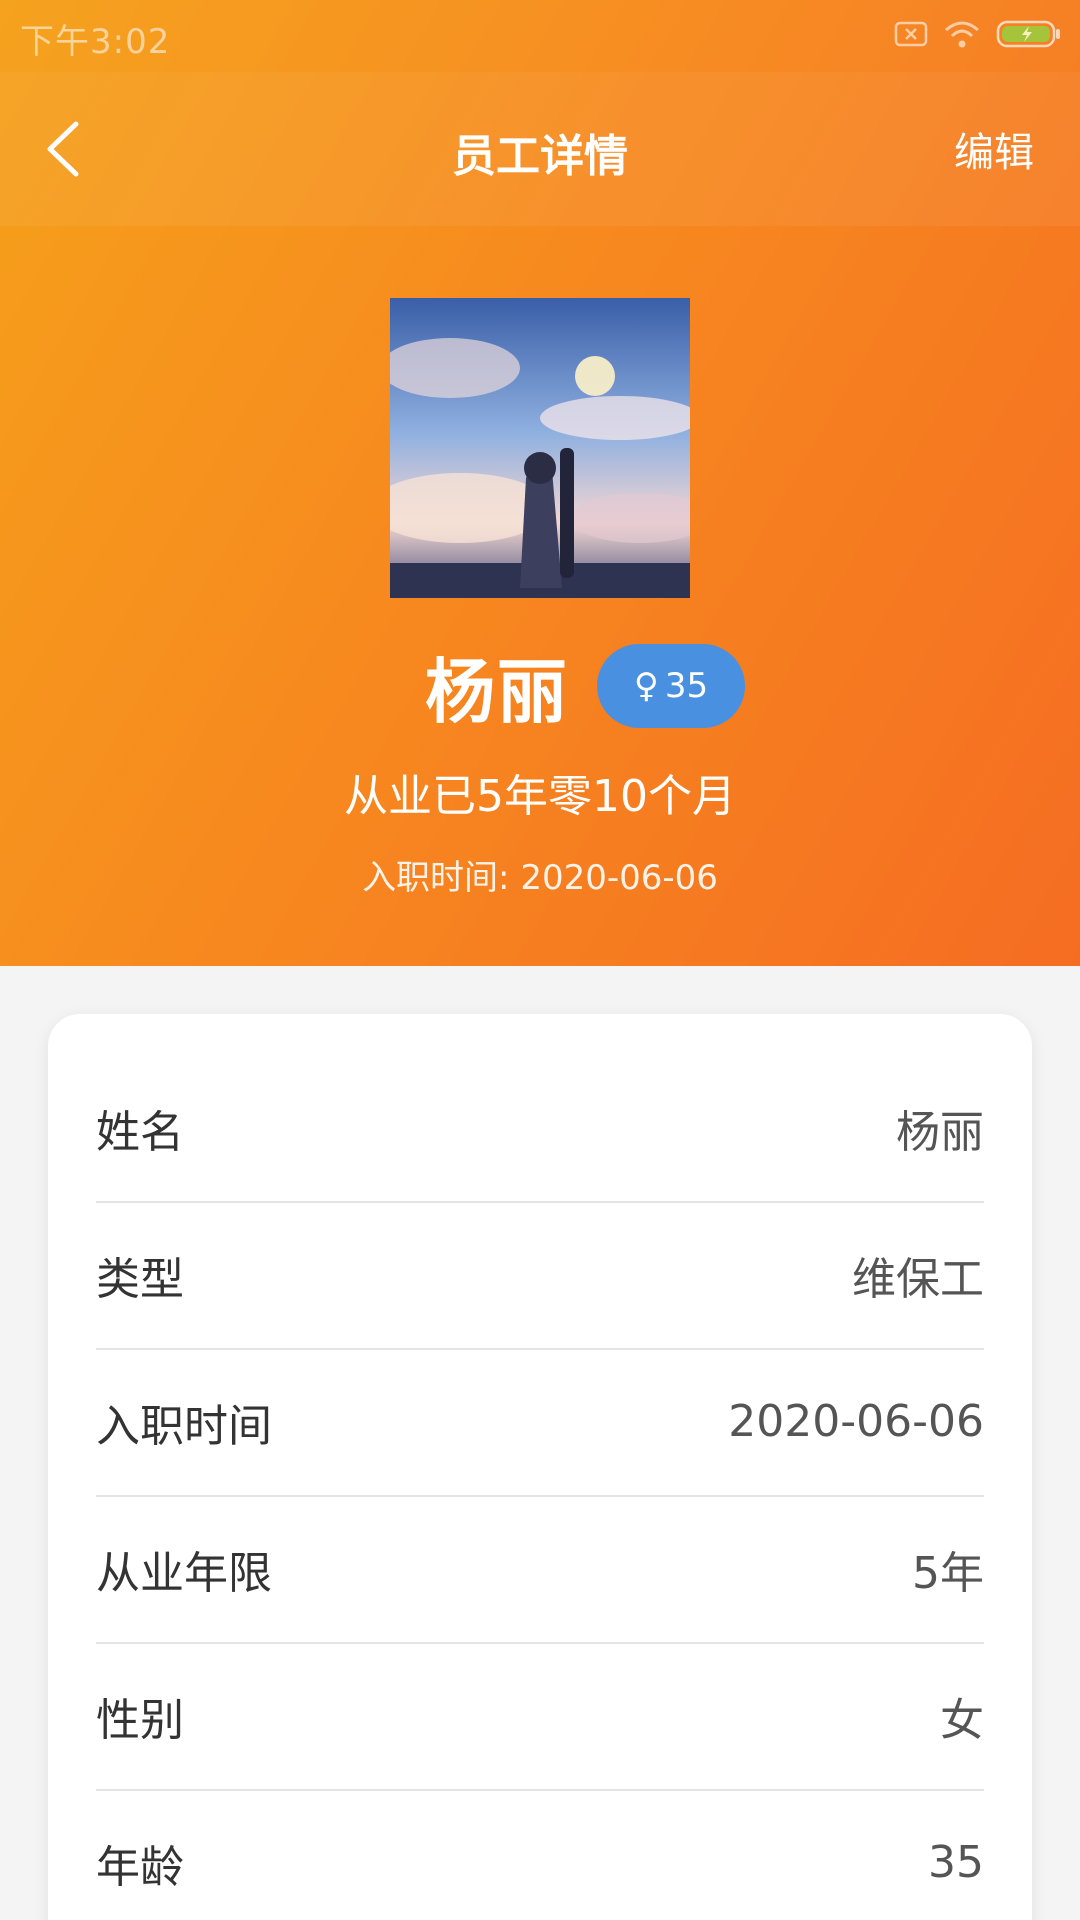  What do you see at coordinates (540, 878) in the screenshot?
I see `join-date: 入职时间: 2020-06-06` at bounding box center [540, 878].